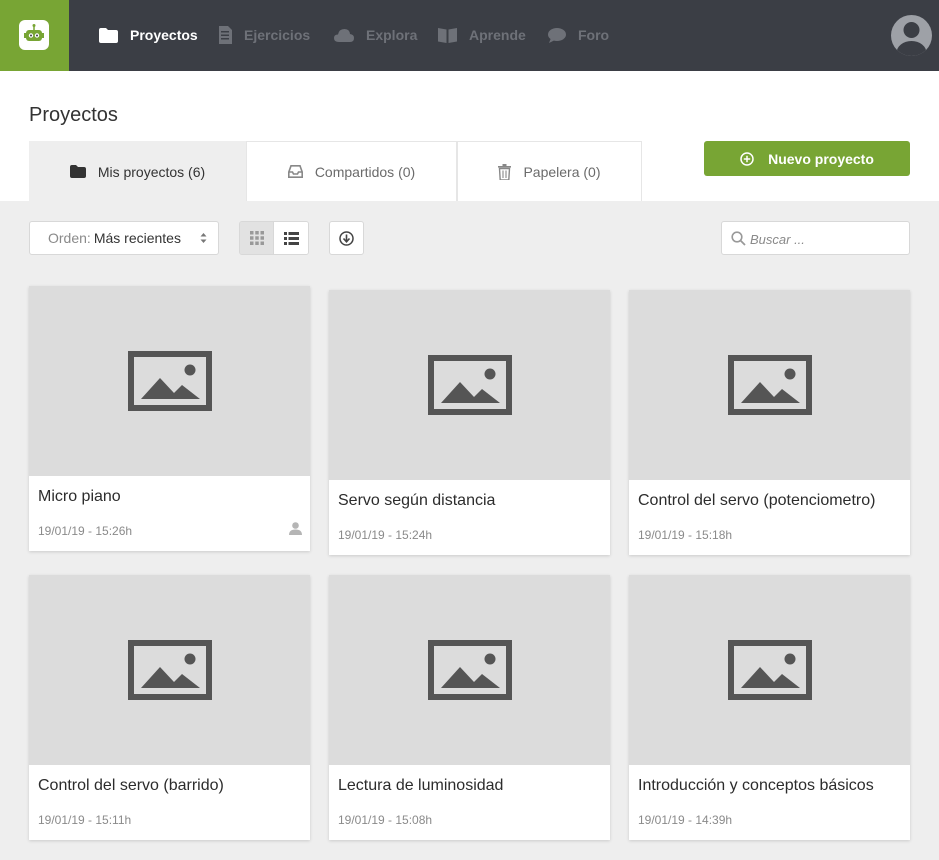 This screenshot has width=939, height=860. I want to click on tab-papelera: Papelera (0), so click(549, 171).